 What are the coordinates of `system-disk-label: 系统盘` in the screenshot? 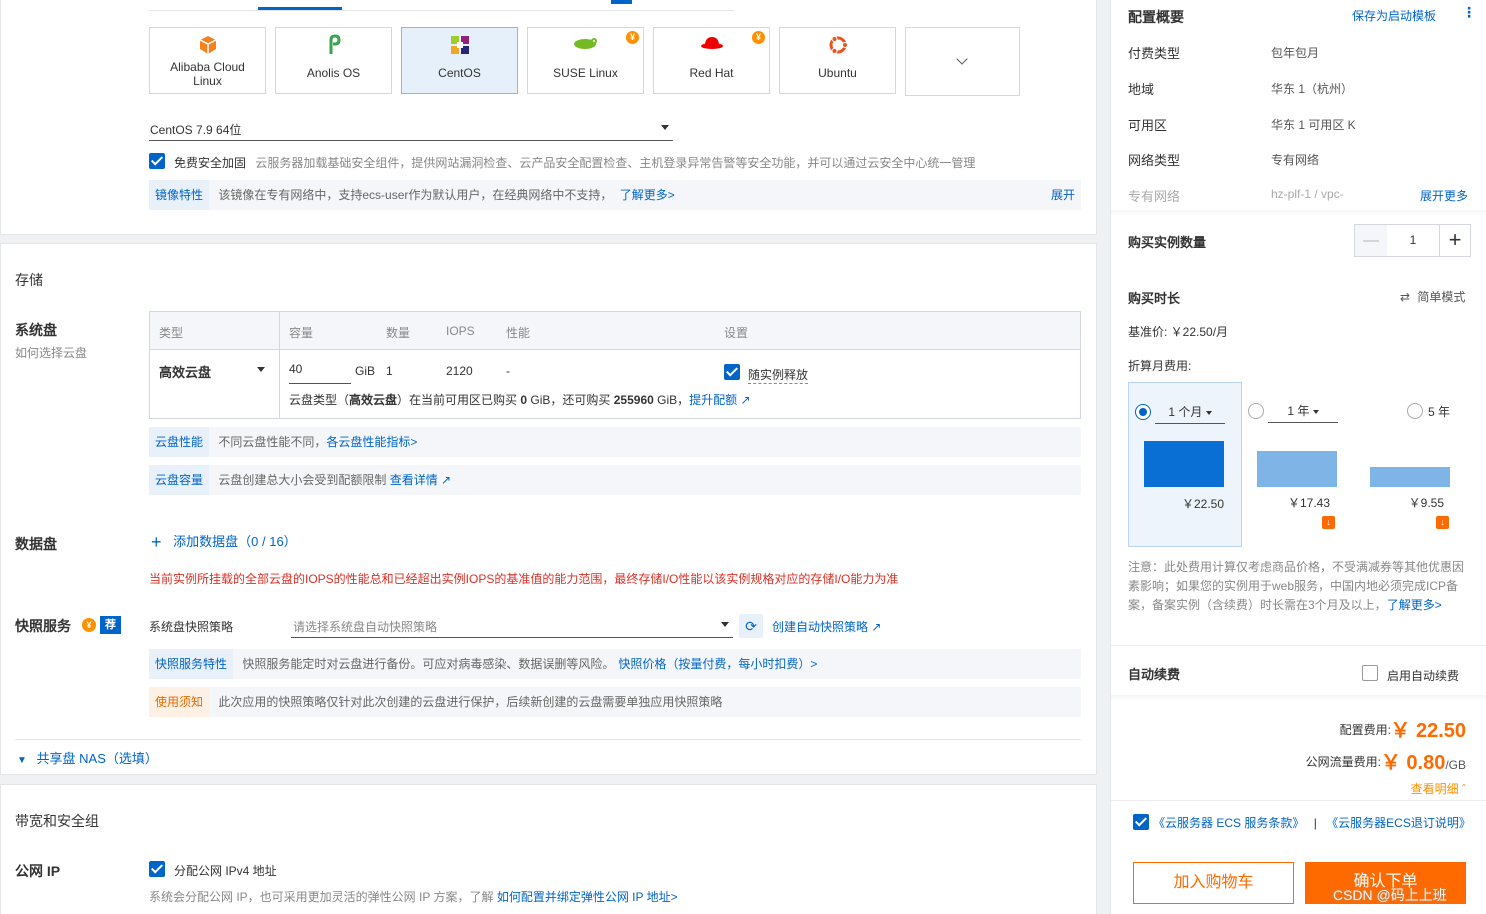 It's located at (36, 330).